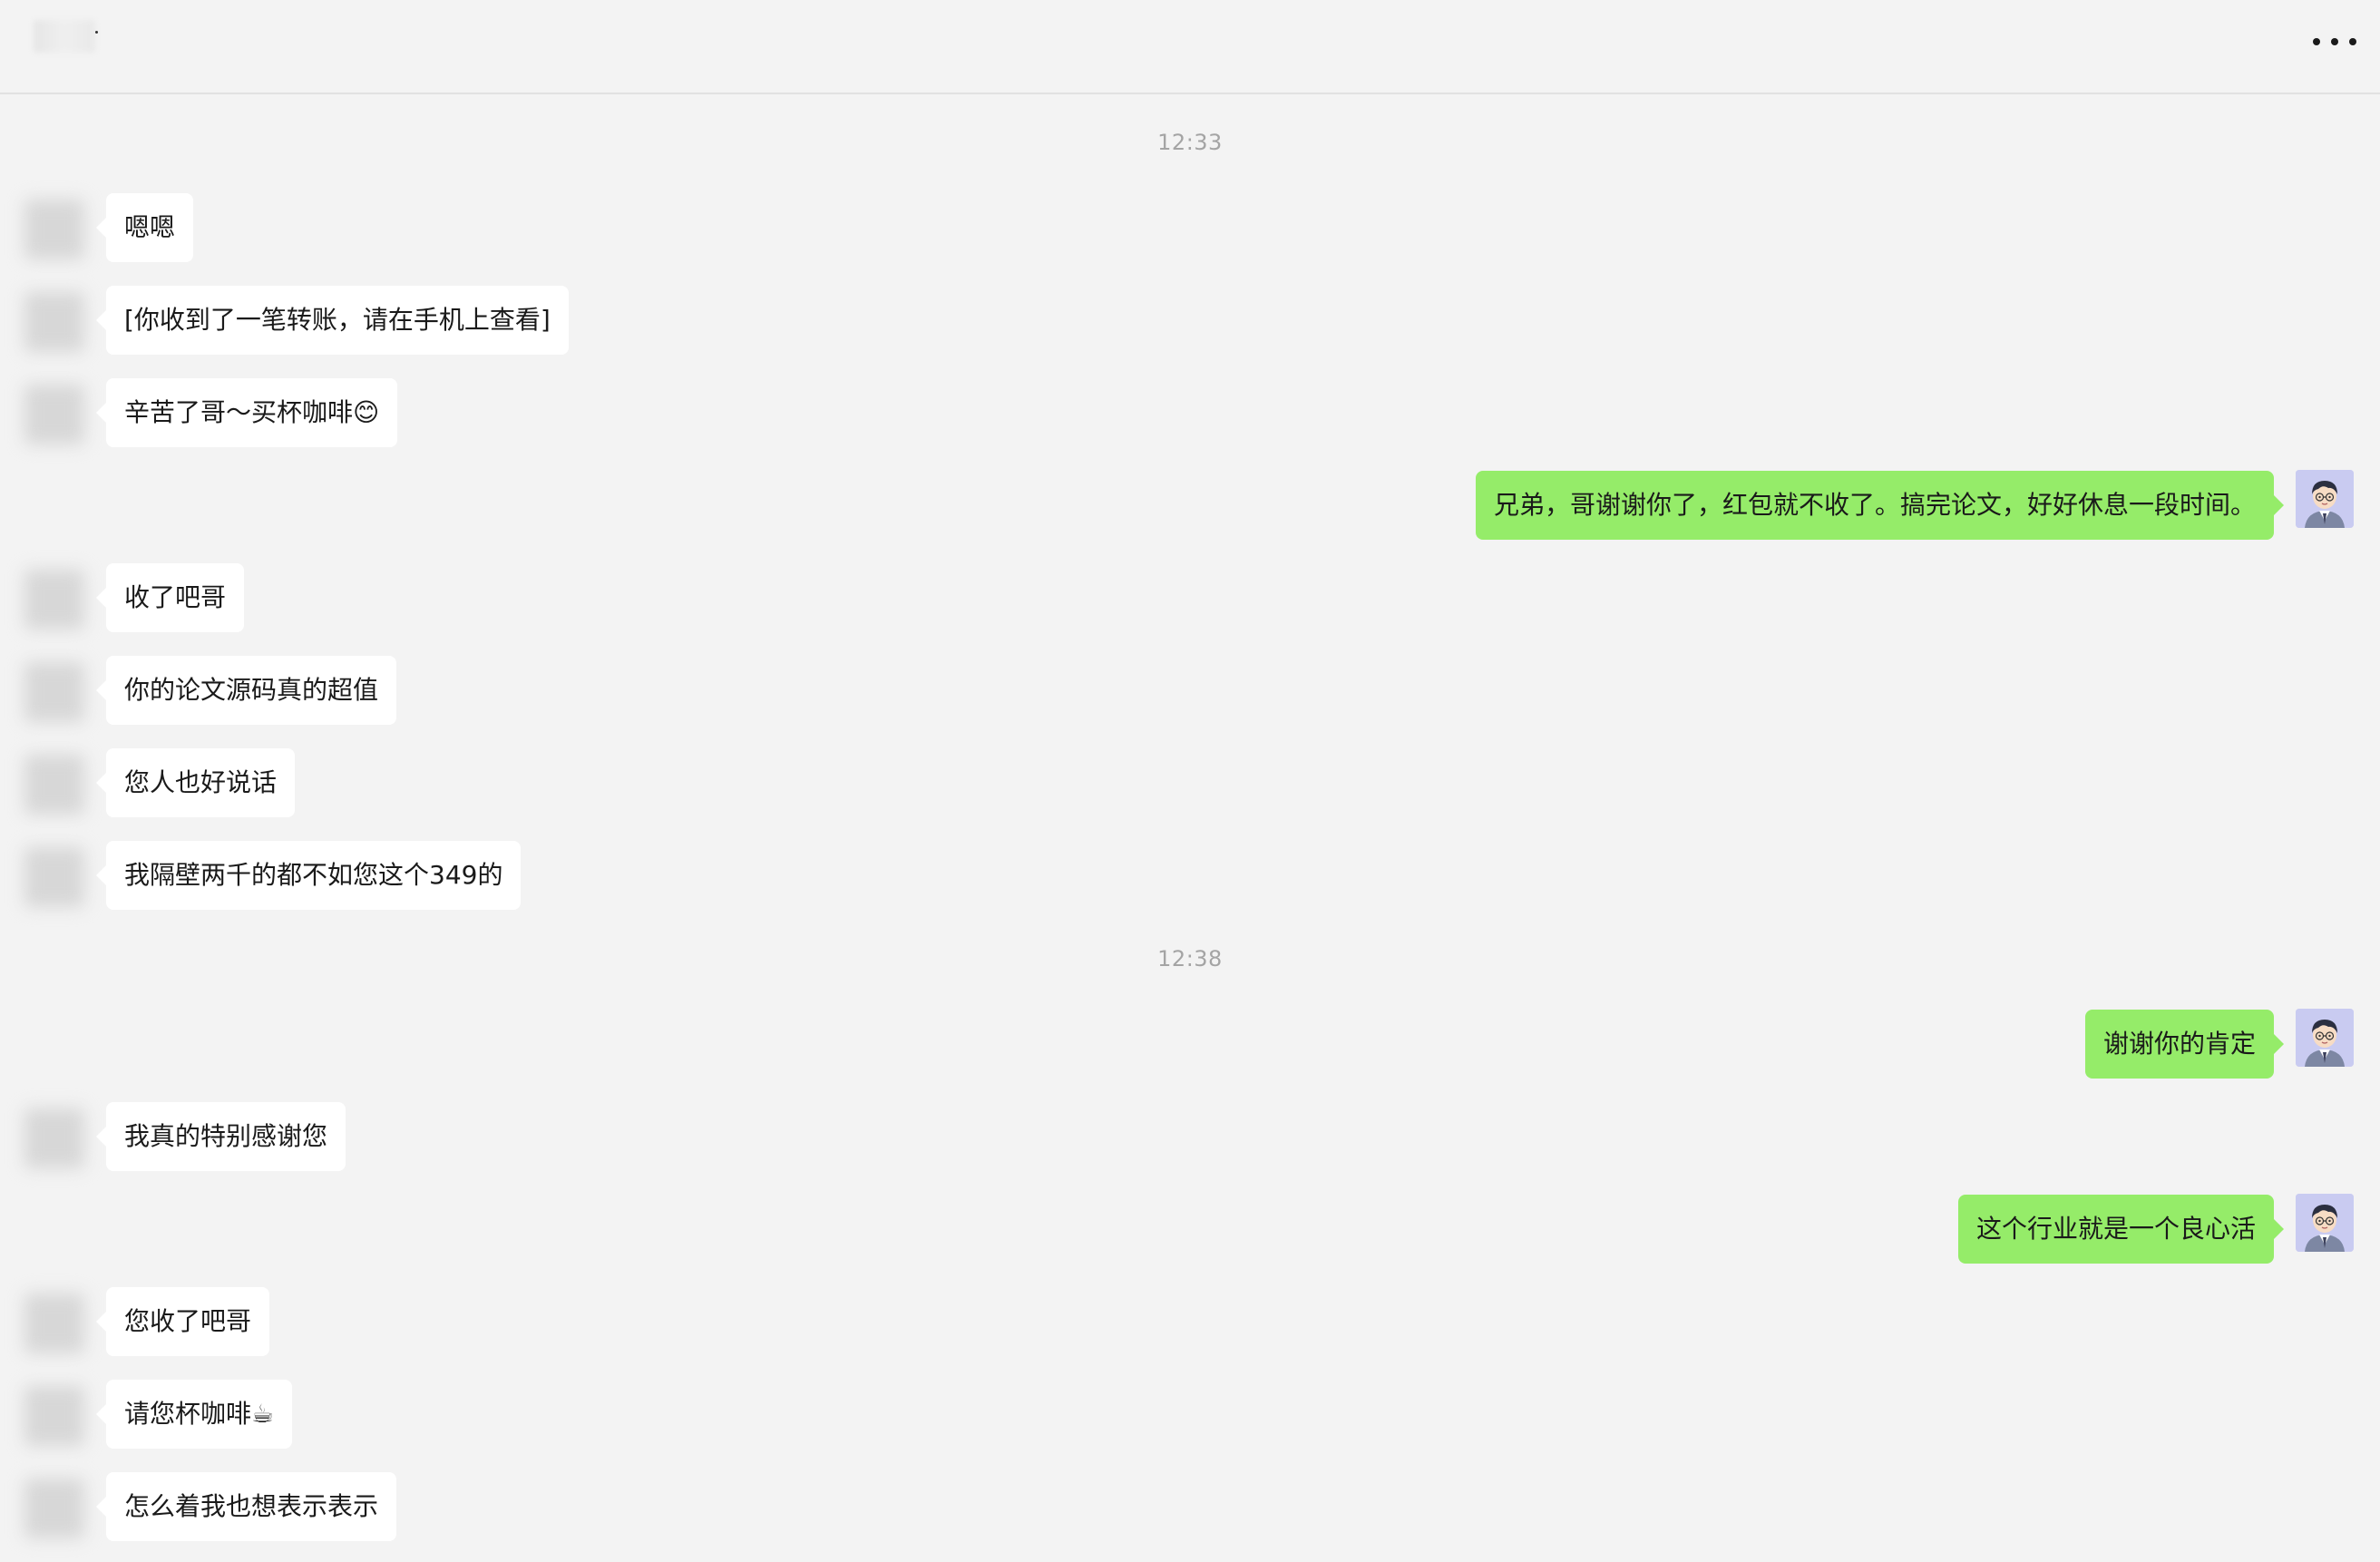  I want to click on incoming-message-bubble: 你的论文源码真的超值, so click(246, 690).